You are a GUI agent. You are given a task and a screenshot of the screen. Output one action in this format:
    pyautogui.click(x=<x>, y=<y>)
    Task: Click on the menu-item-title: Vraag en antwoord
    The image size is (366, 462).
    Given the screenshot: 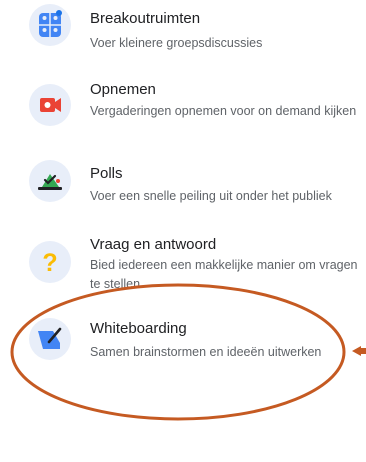 What is the action you would take?
    pyautogui.click(x=153, y=244)
    